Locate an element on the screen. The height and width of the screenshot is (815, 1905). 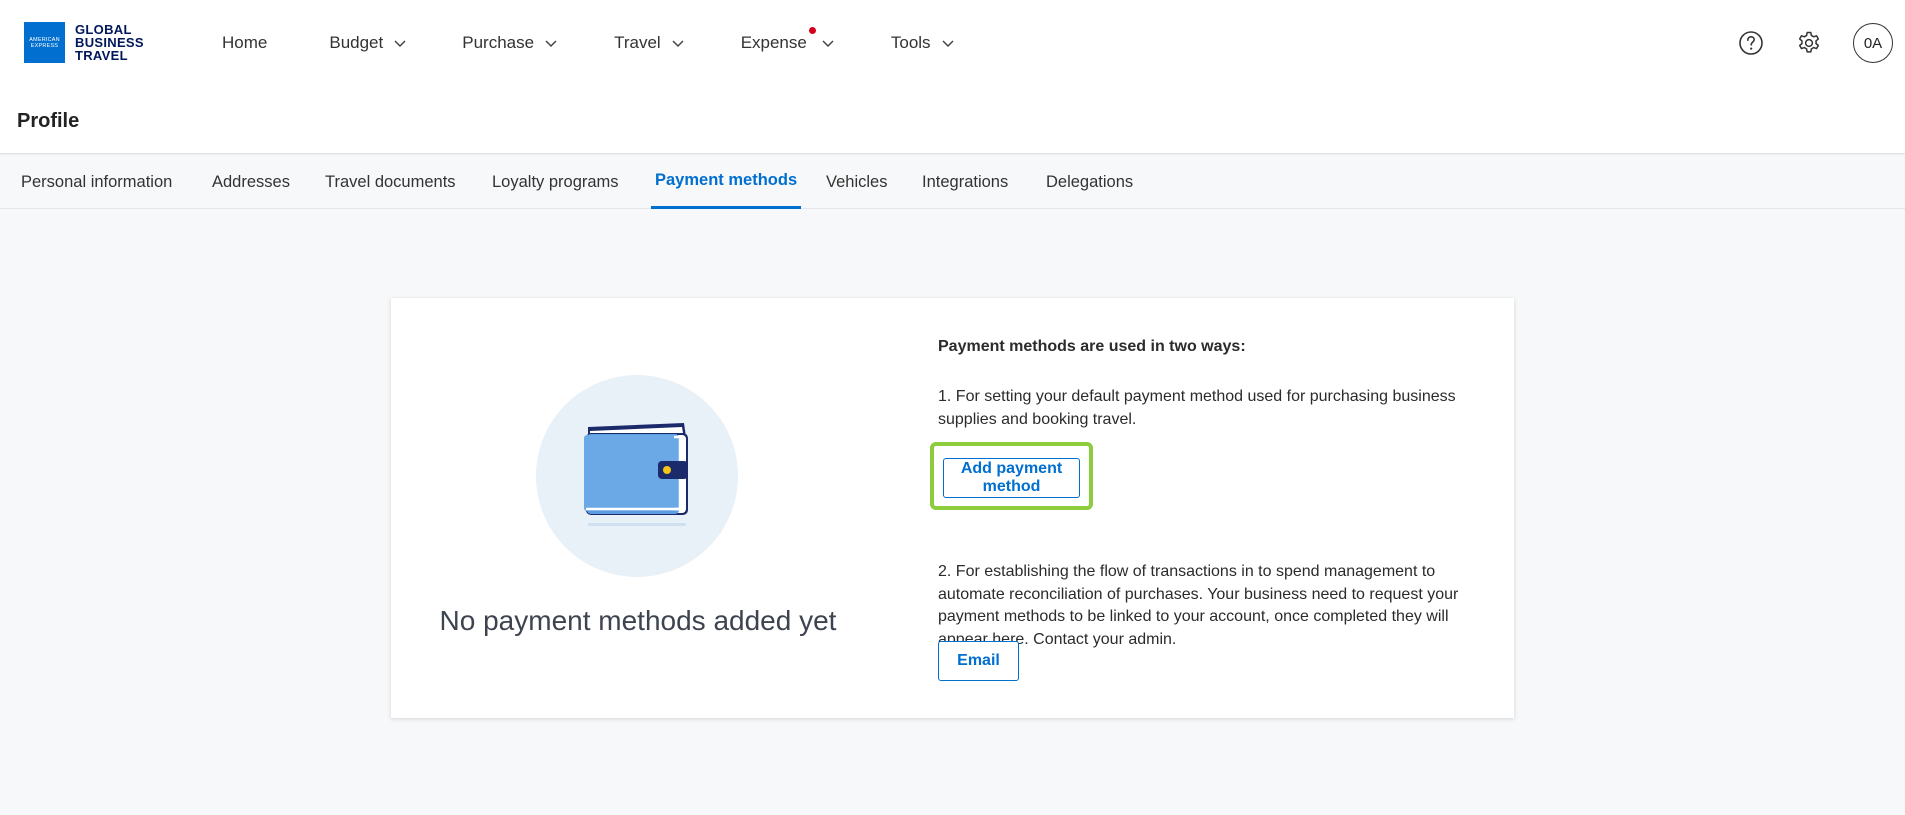
email-button: Email is located at coordinates (978, 661).